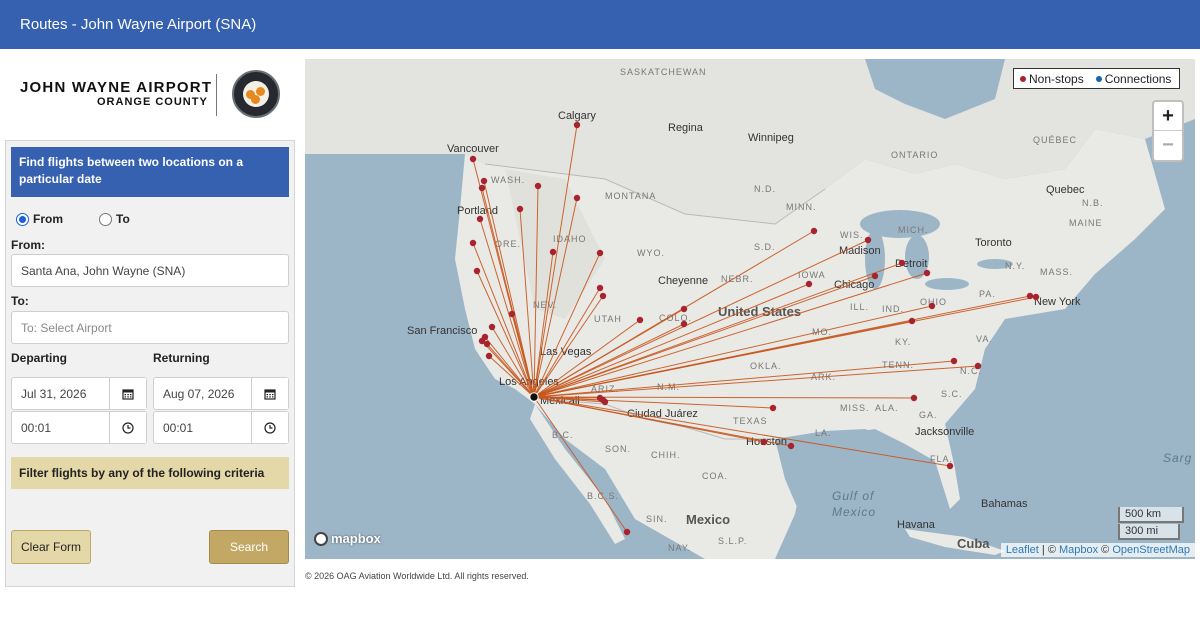  What do you see at coordinates (114, 219) in the screenshot?
I see `radio-to: To` at bounding box center [114, 219].